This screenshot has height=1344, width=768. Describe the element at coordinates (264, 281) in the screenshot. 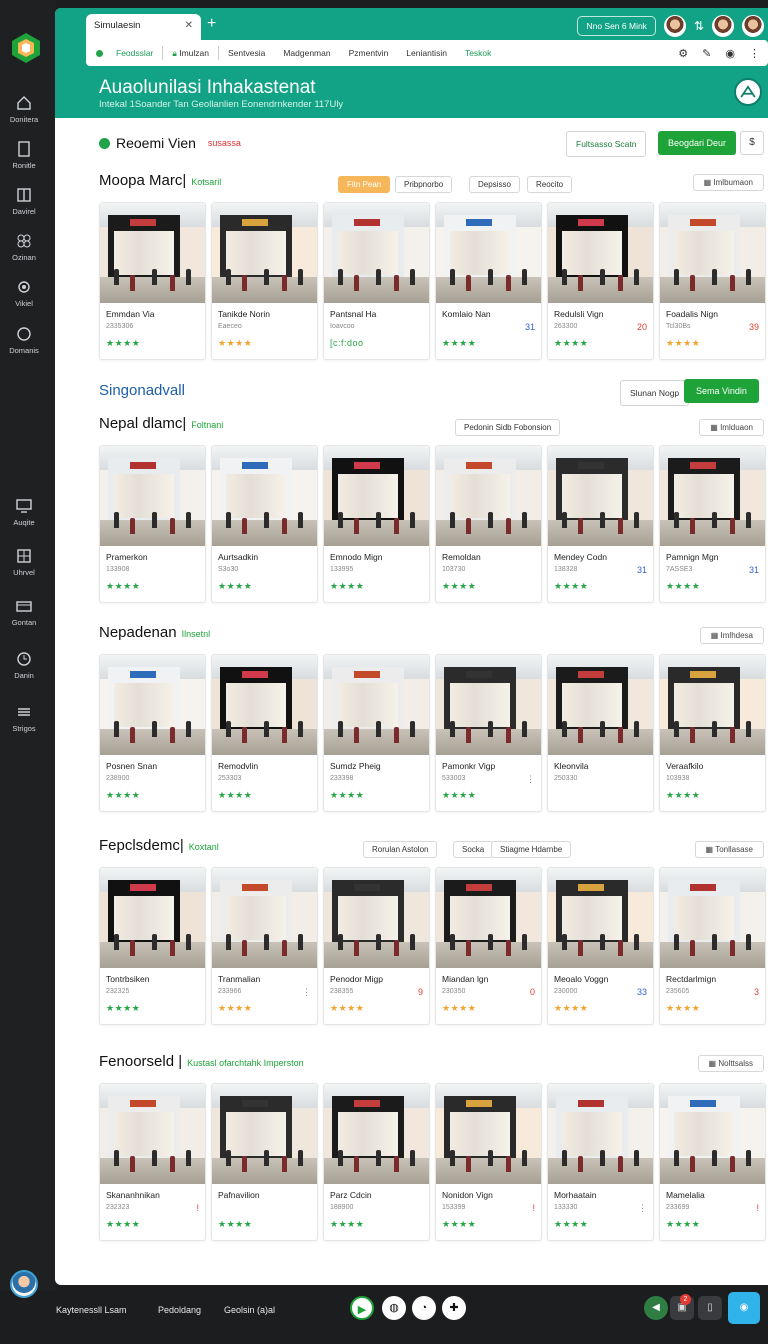

I see `store-card: Tanikde Norin Eaeceo ★★★★` at that location.